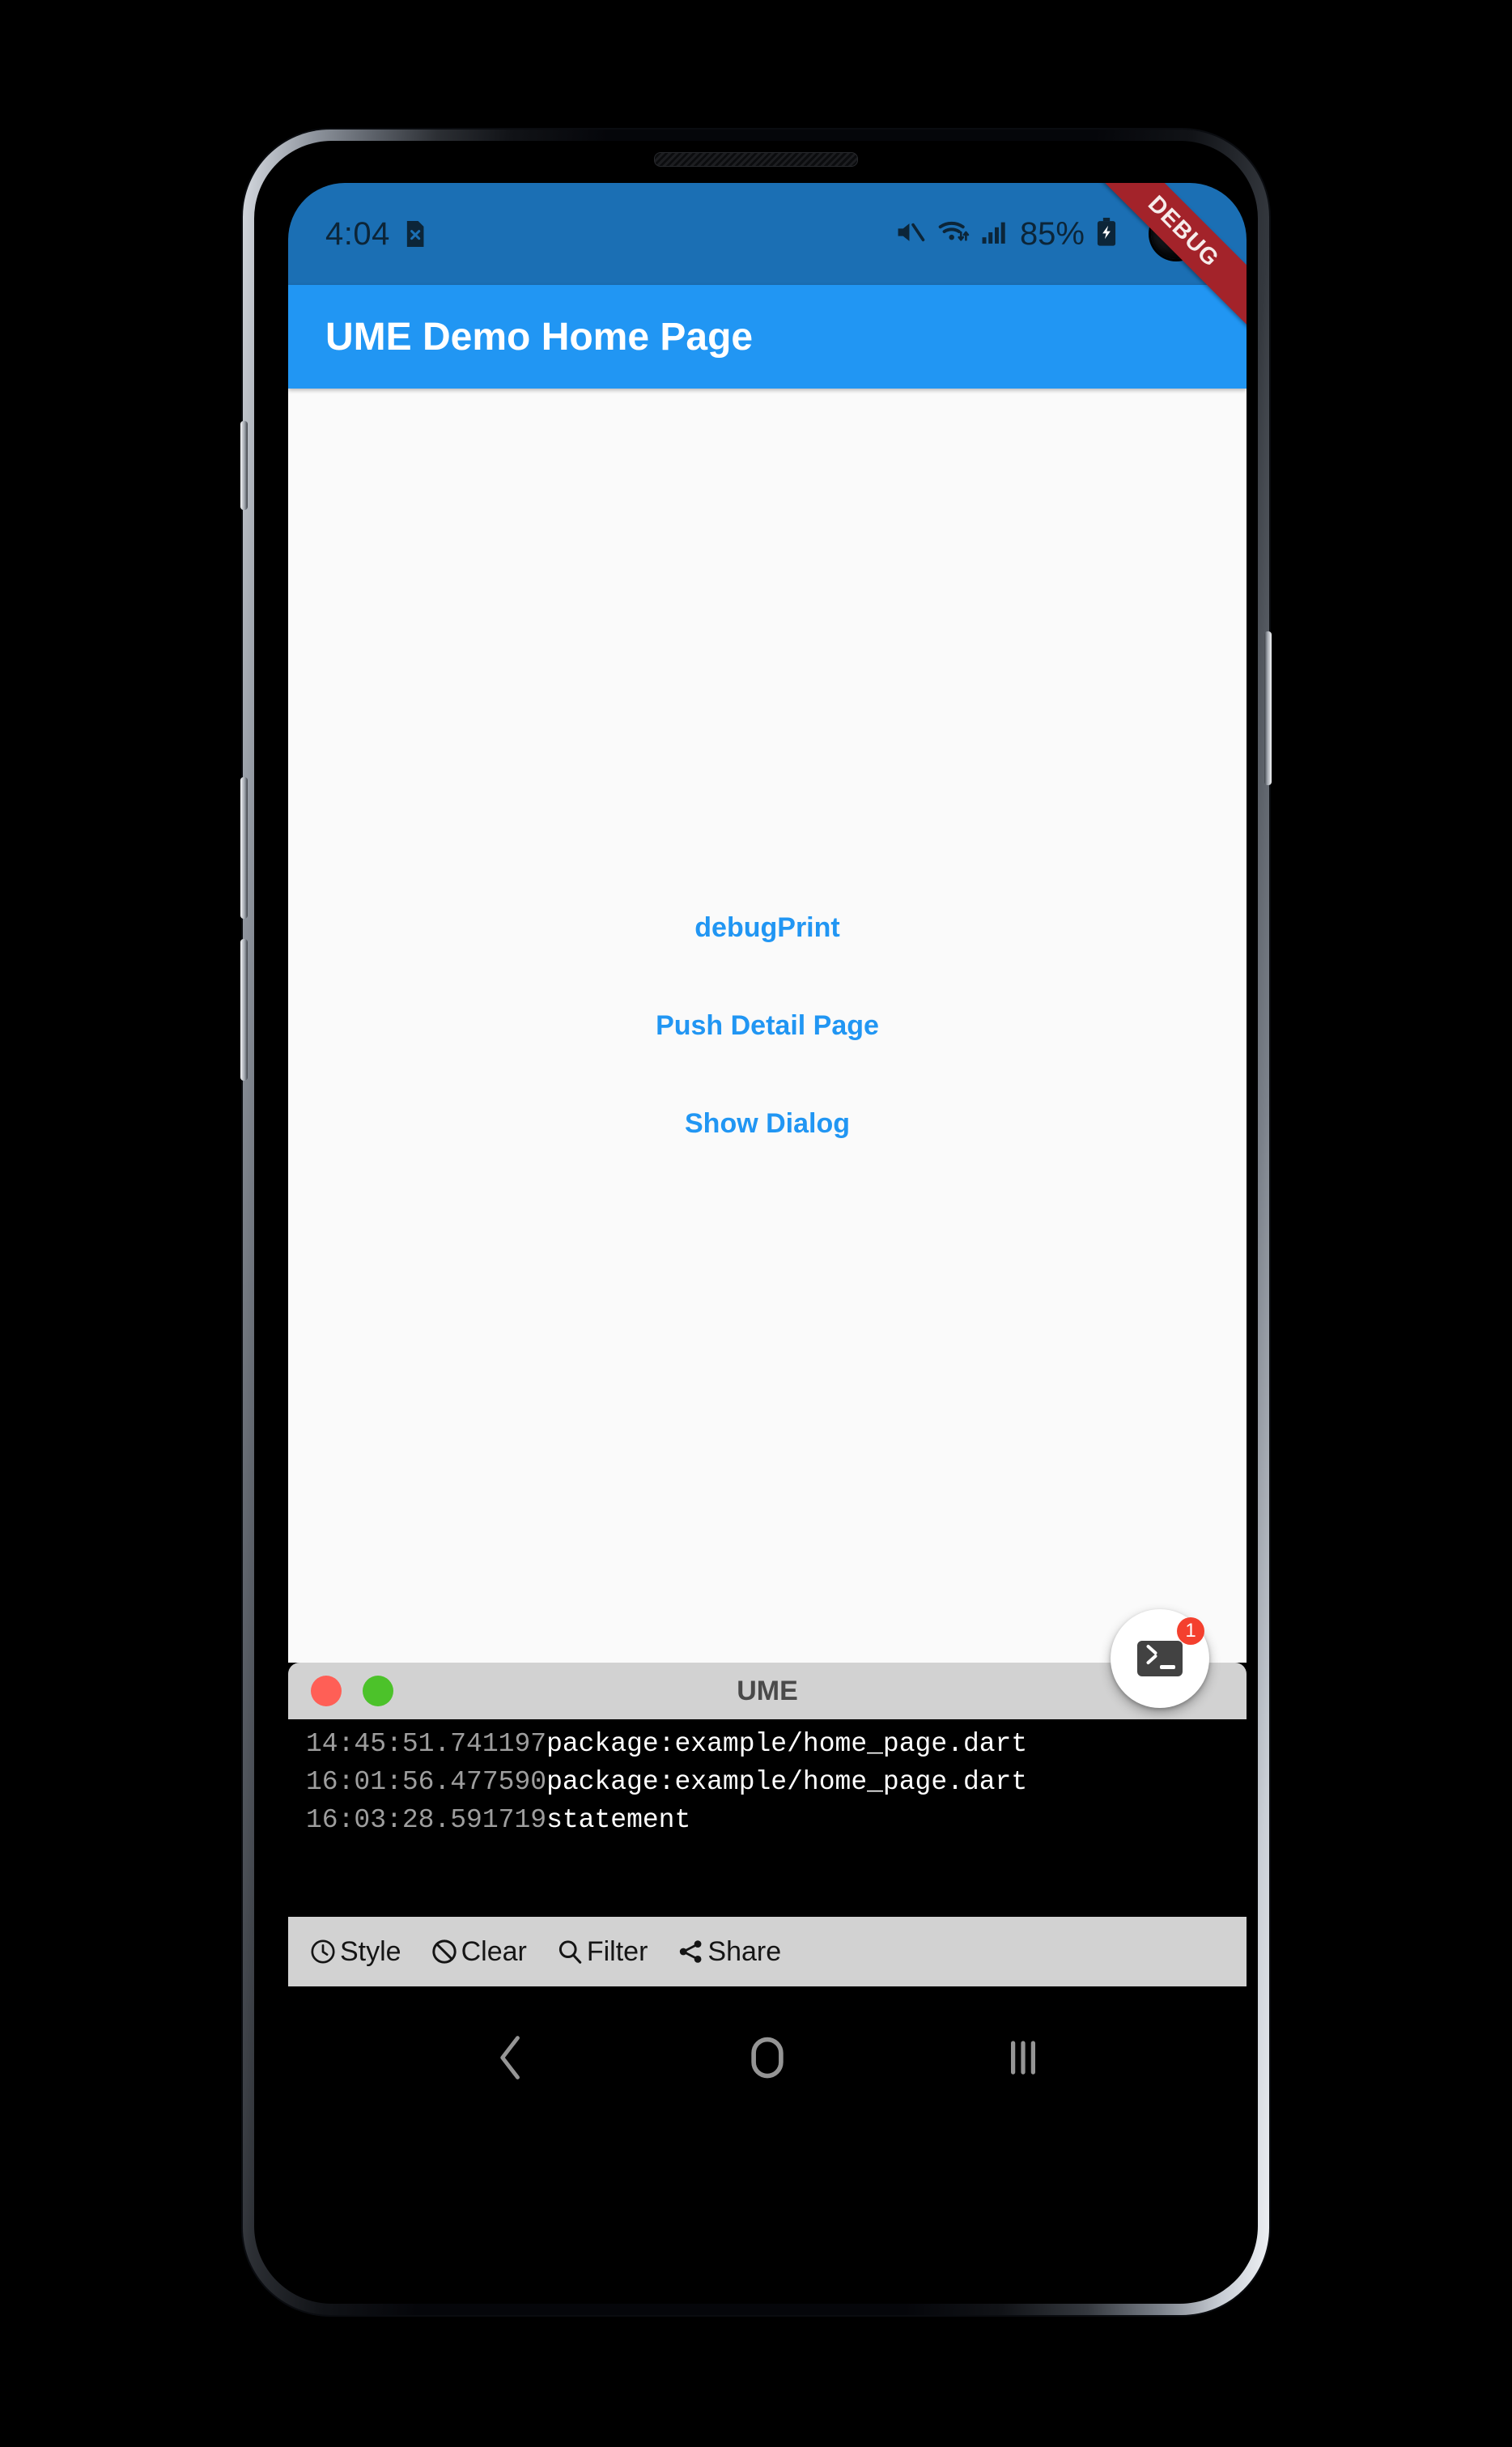 The height and width of the screenshot is (2447, 1512). I want to click on android-navigation-bar, so click(767, 2059).